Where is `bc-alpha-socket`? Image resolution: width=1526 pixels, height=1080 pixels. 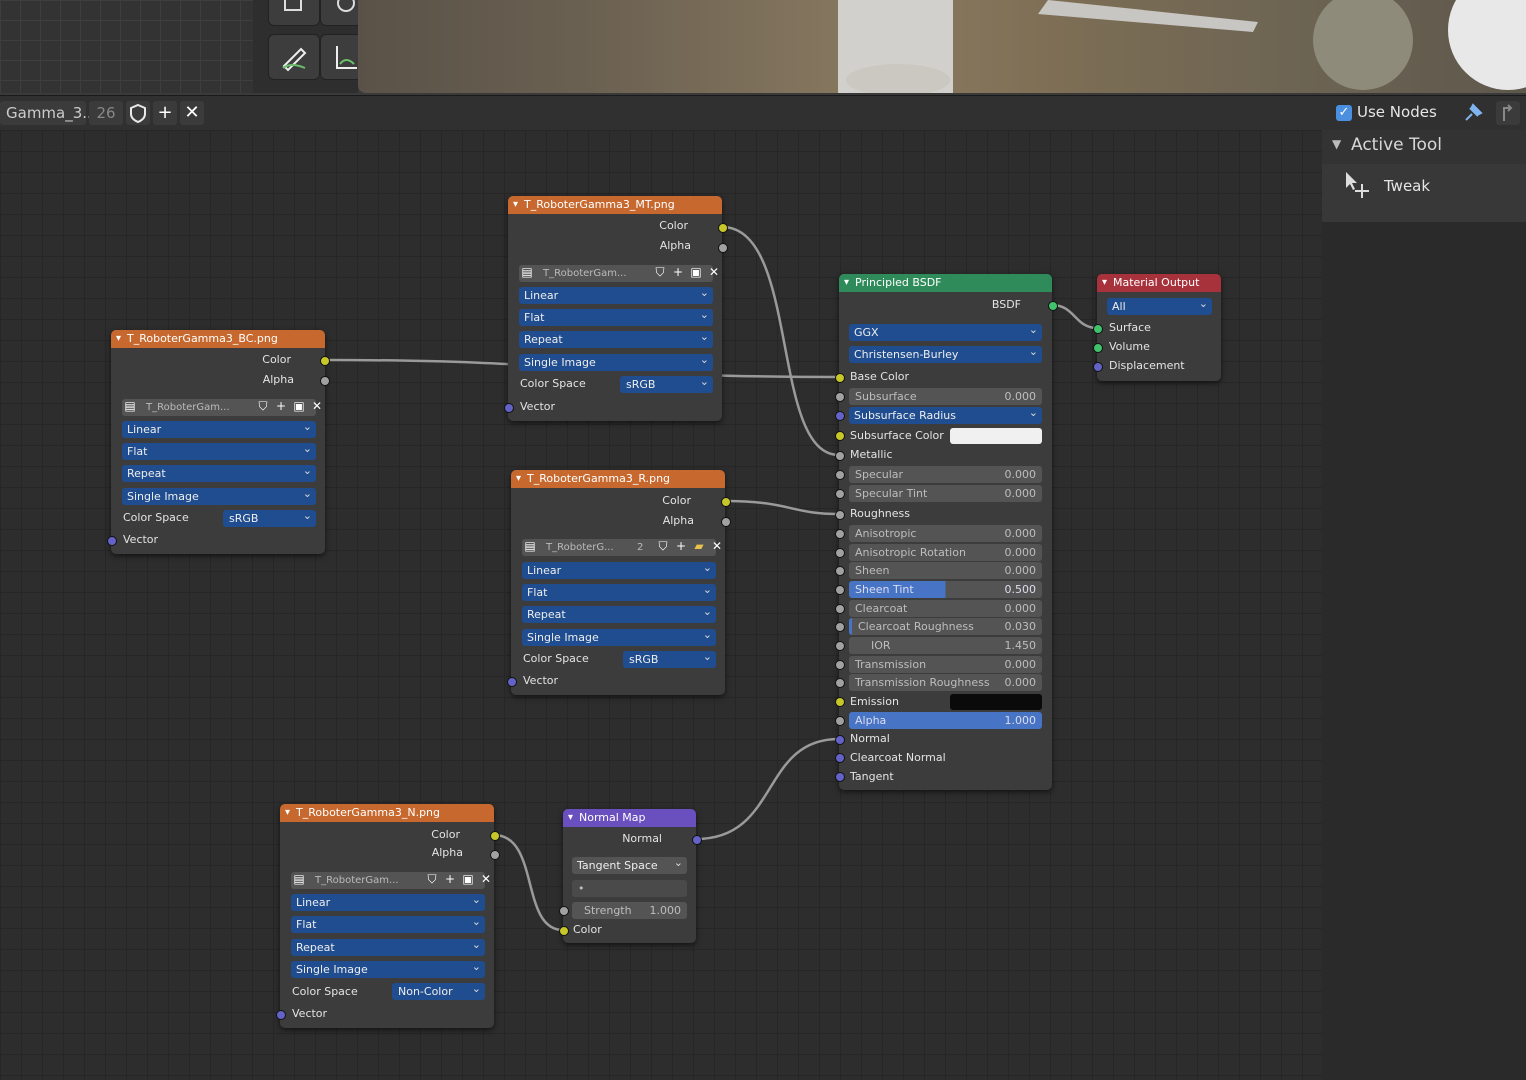
bc-alpha-socket is located at coordinates (325, 381).